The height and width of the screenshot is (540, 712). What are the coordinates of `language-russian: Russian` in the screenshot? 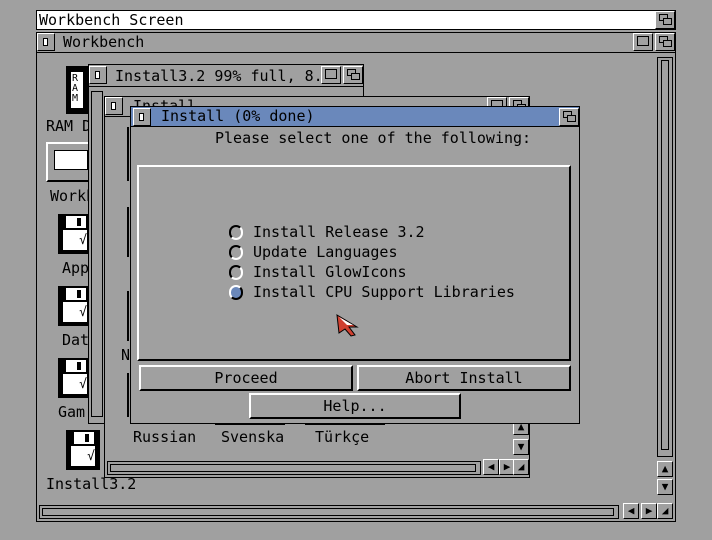 It's located at (165, 437).